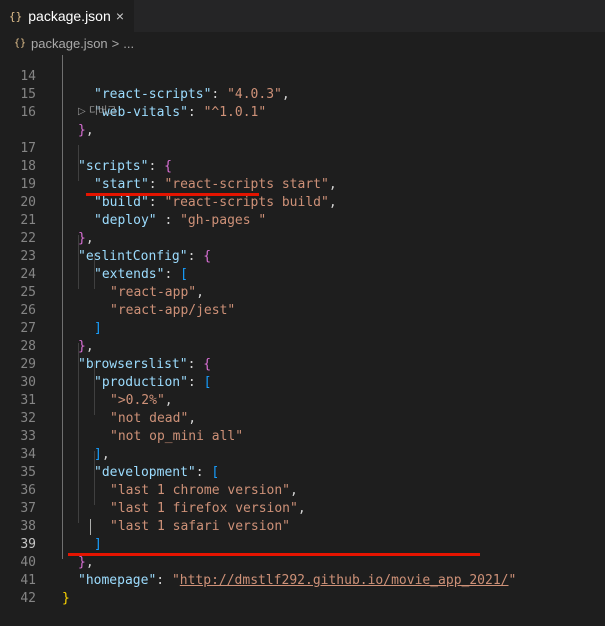 The height and width of the screenshot is (626, 605). Describe the element at coordinates (302, 238) in the screenshot. I see `code-line: 22 "eslintConfig": {` at that location.